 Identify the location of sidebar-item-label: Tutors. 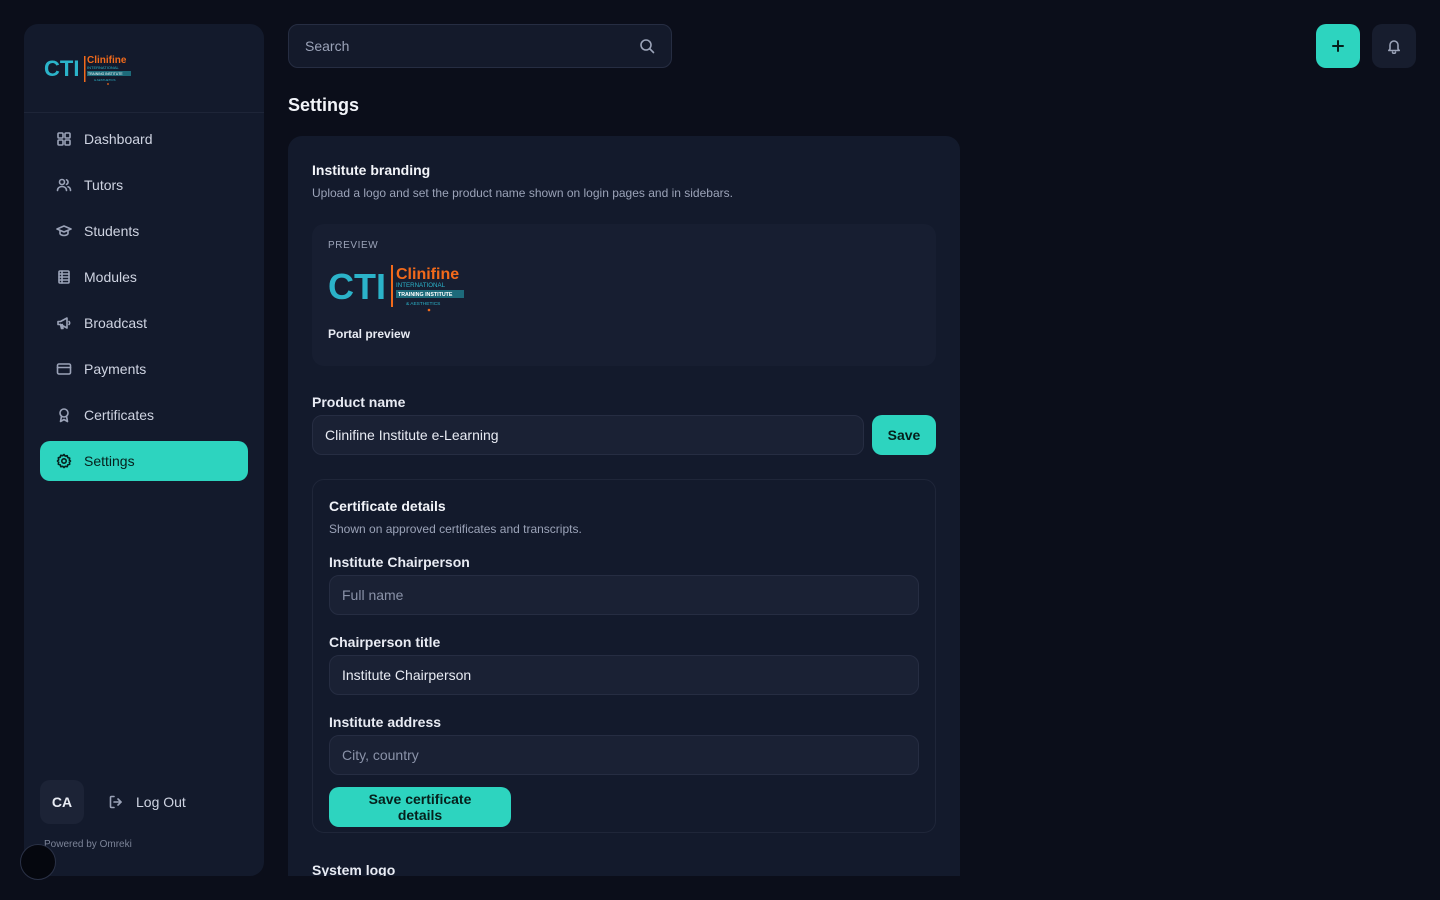
(104, 185).